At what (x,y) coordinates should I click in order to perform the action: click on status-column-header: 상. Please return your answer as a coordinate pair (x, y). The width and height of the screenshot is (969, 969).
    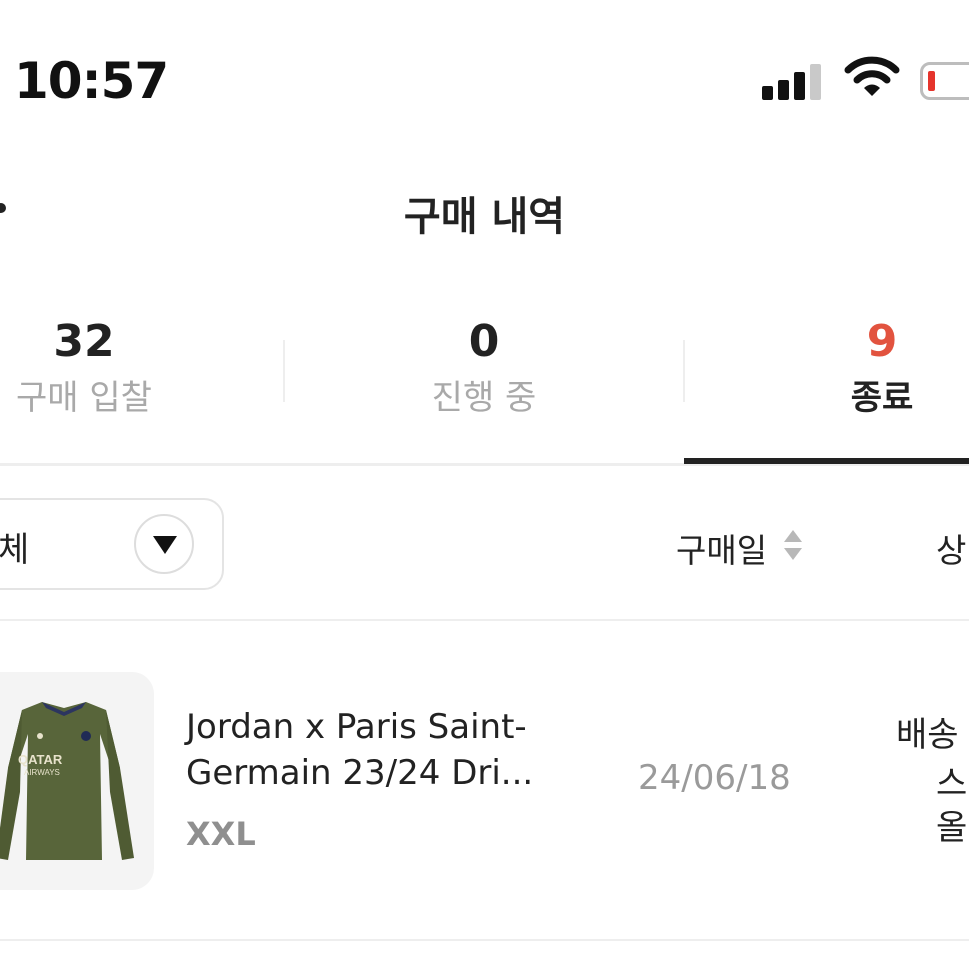
    Looking at the image, I should click on (951, 550).